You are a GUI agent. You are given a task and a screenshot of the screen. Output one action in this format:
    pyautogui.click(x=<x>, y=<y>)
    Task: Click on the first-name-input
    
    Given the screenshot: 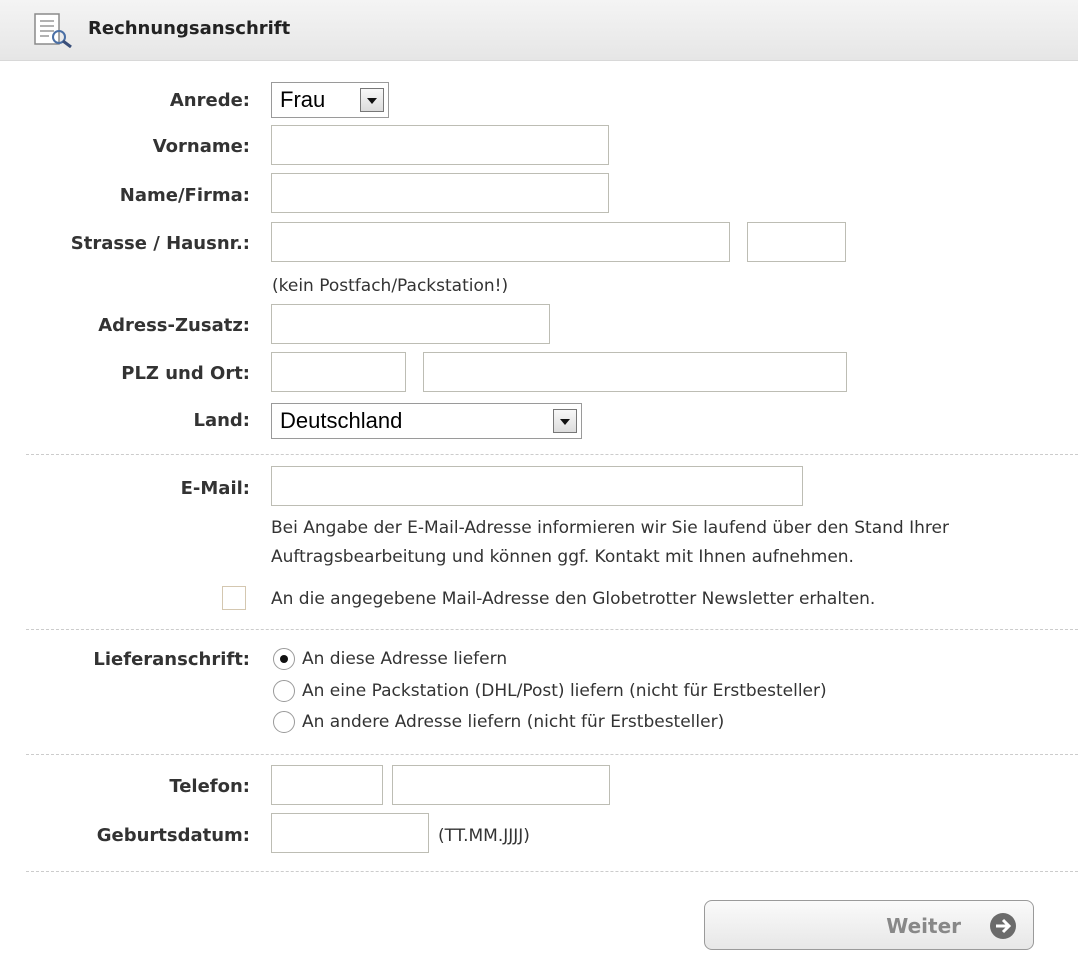 What is the action you would take?
    pyautogui.click(x=440, y=145)
    